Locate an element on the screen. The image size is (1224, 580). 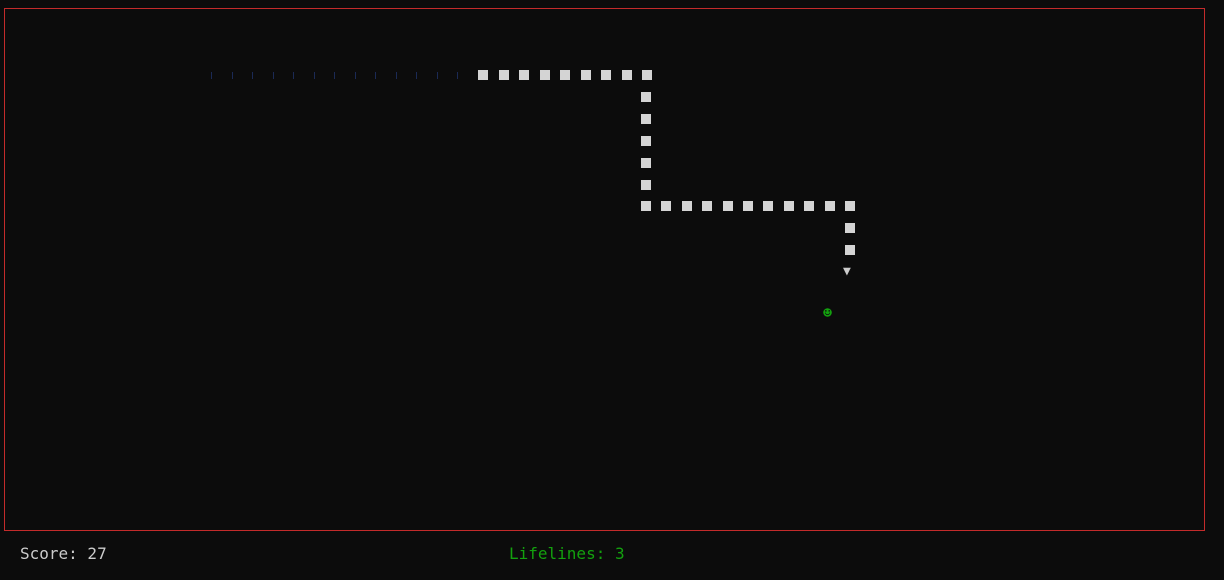
lifelines-label: Lifelines: 3 is located at coordinates (567, 553).